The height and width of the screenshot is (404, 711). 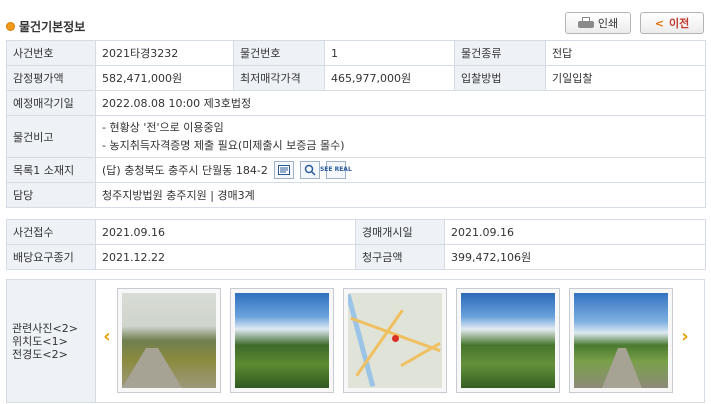 What do you see at coordinates (659, 23) in the screenshot?
I see `chevron-left-icon: <` at bounding box center [659, 23].